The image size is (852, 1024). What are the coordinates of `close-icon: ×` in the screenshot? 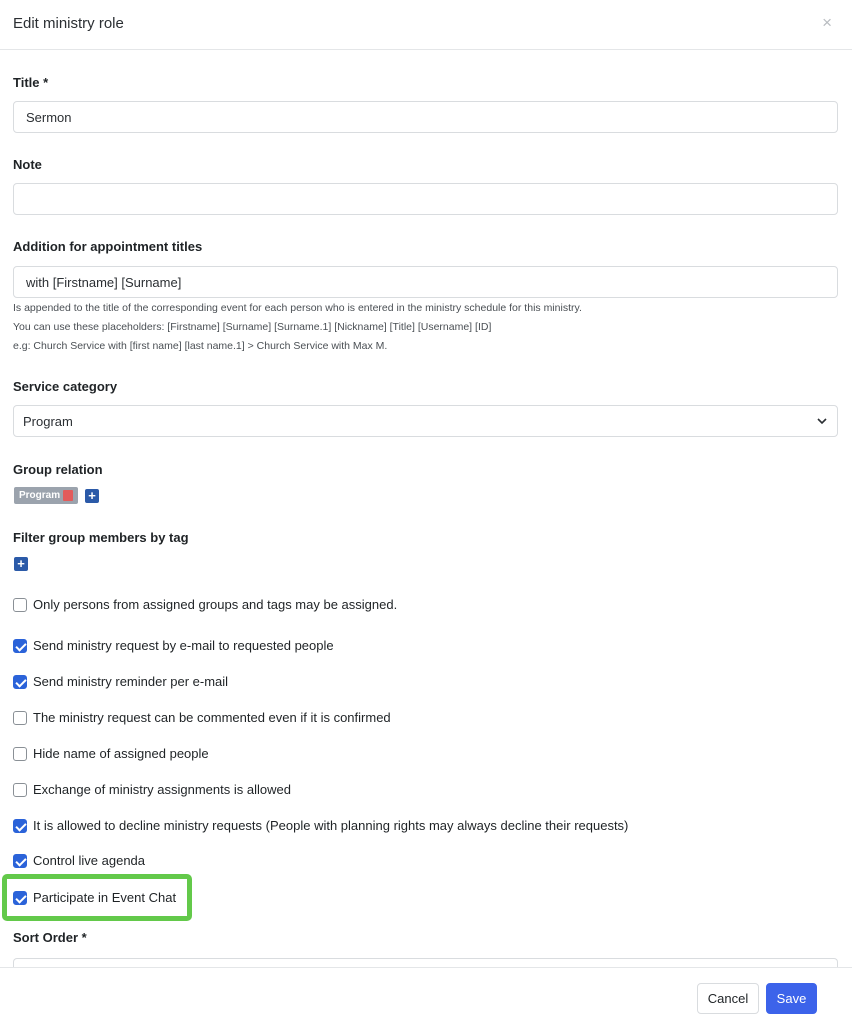 It's located at (827, 23).